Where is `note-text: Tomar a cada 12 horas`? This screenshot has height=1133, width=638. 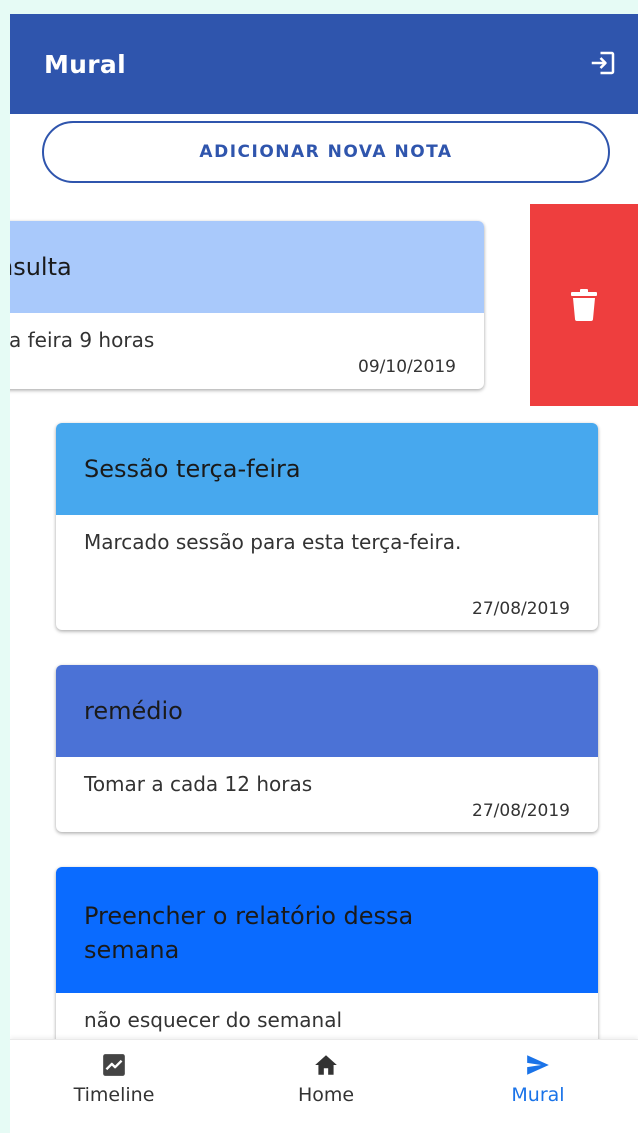
note-text: Tomar a cada 12 horas is located at coordinates (198, 784).